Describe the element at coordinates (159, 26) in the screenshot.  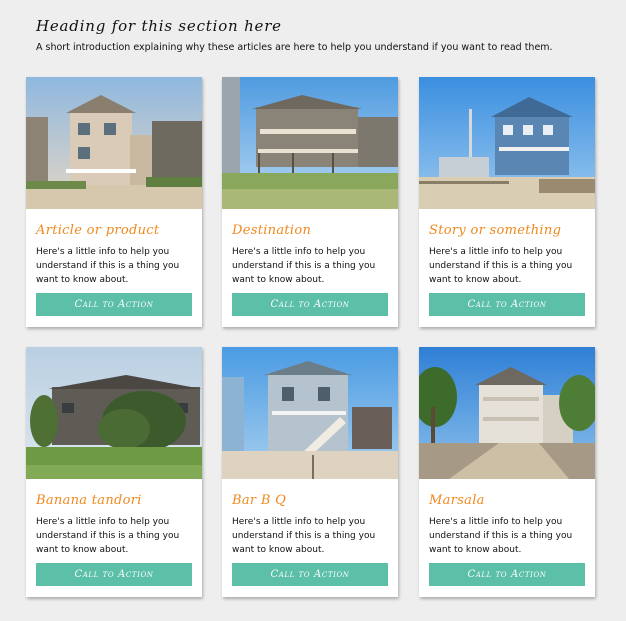
I see `section-heading: Heading for this section here` at that location.